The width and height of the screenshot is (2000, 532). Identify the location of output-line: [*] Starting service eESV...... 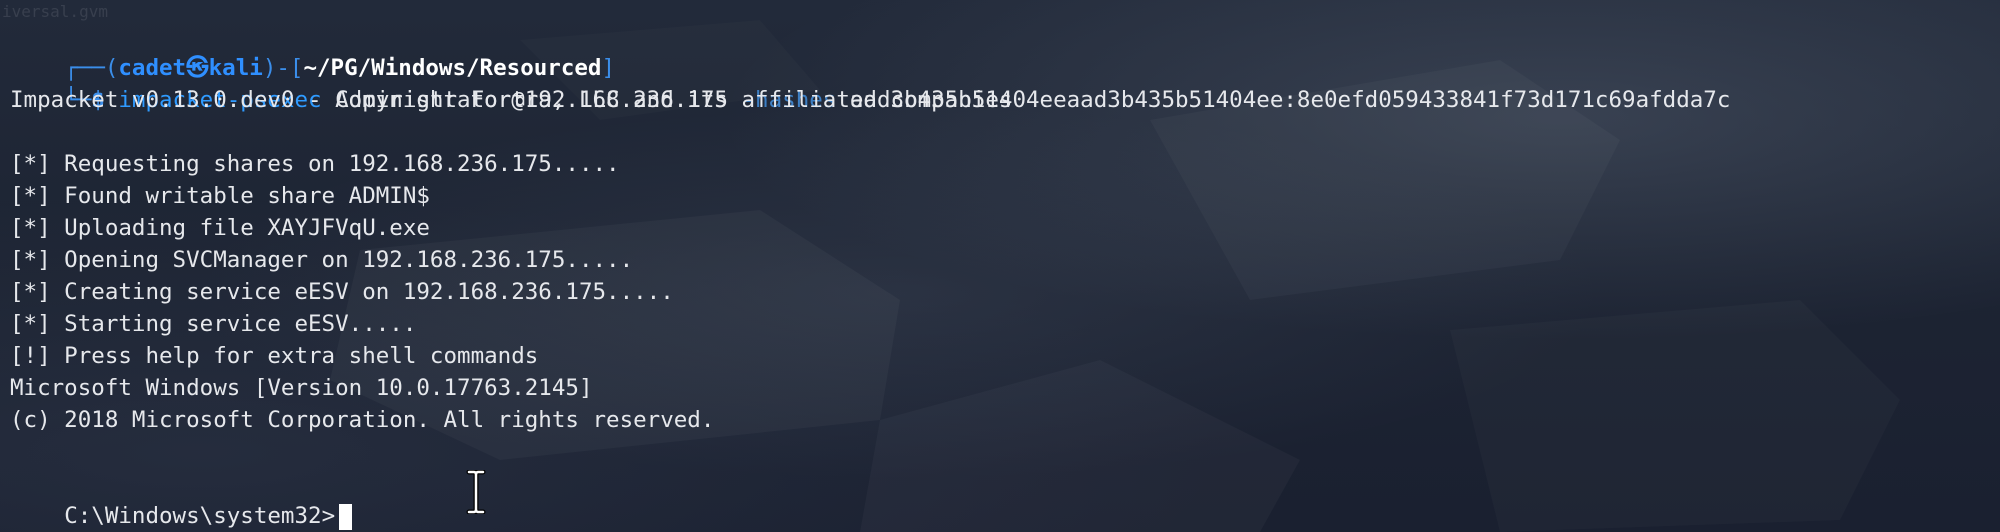
(213, 324).